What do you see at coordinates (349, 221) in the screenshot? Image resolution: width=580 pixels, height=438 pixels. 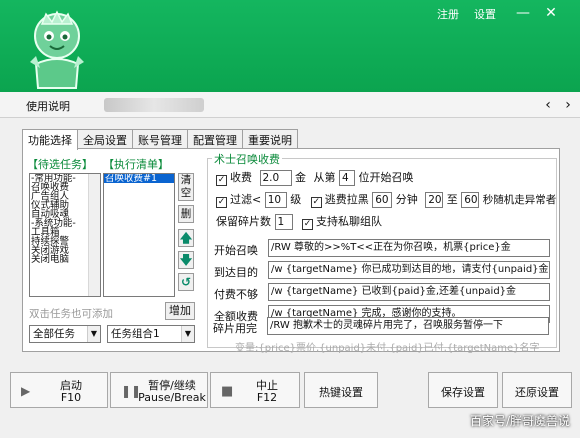 I see `private-chat-label: 支持私聊组队` at bounding box center [349, 221].